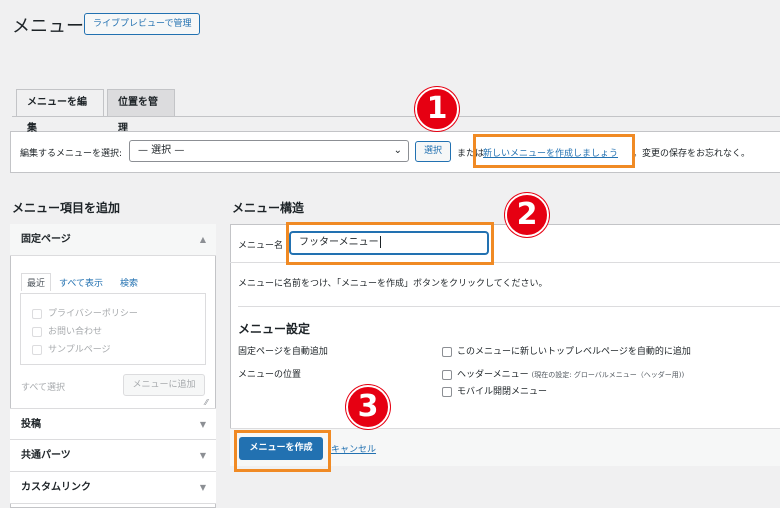 This screenshot has width=780, height=508. Describe the element at coordinates (261, 246) in the screenshot. I see `menu-name-label: メニュー名` at that location.